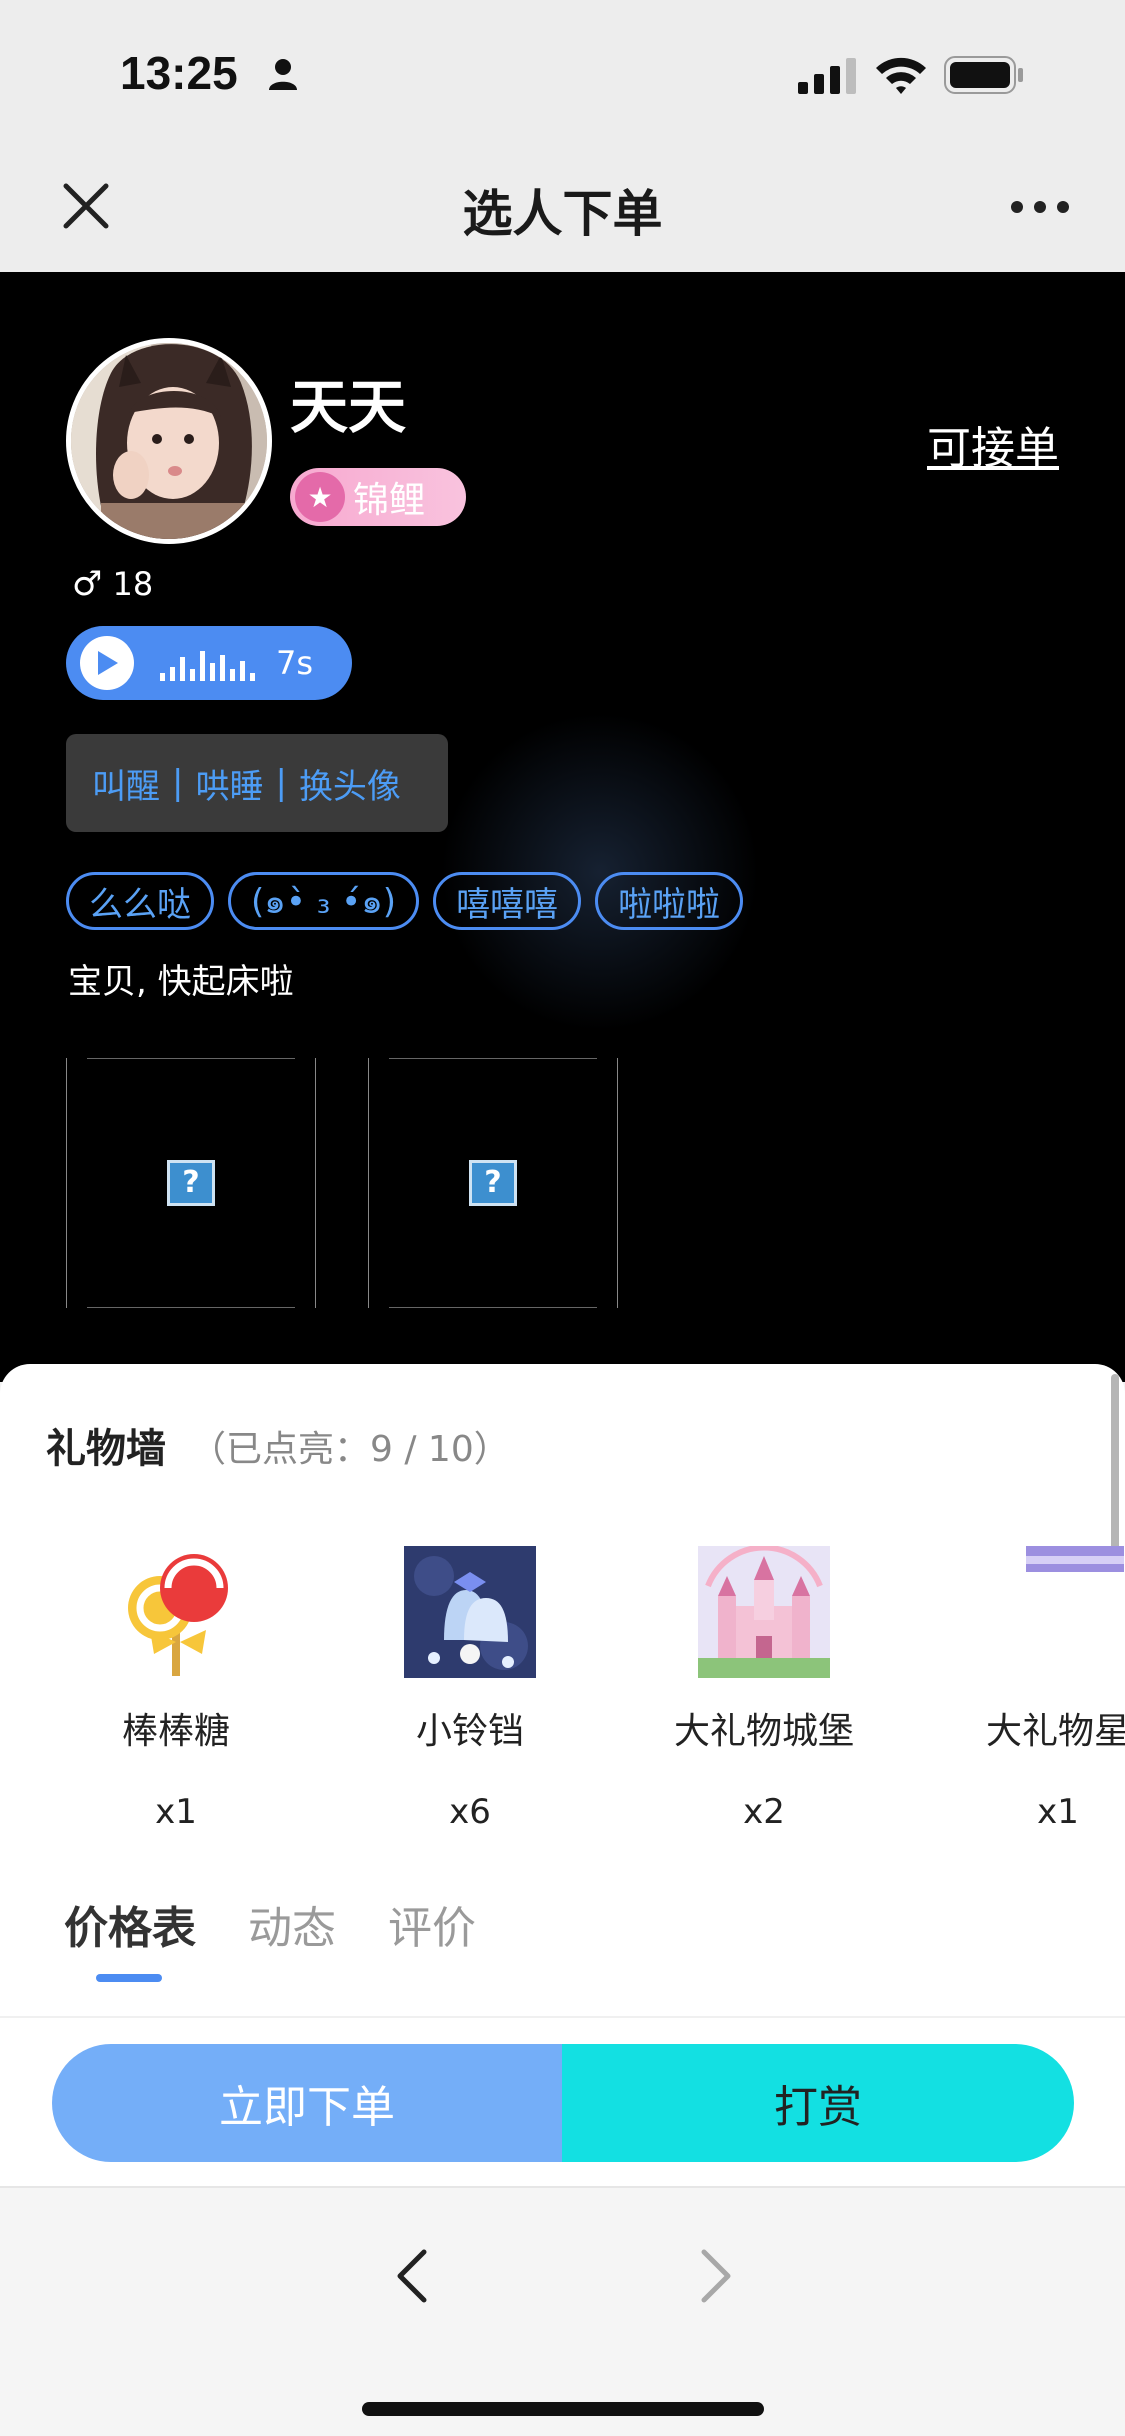 The height and width of the screenshot is (2436, 1125). What do you see at coordinates (763, 1731) in the screenshot?
I see `gift-name: 大礼物城堡` at bounding box center [763, 1731].